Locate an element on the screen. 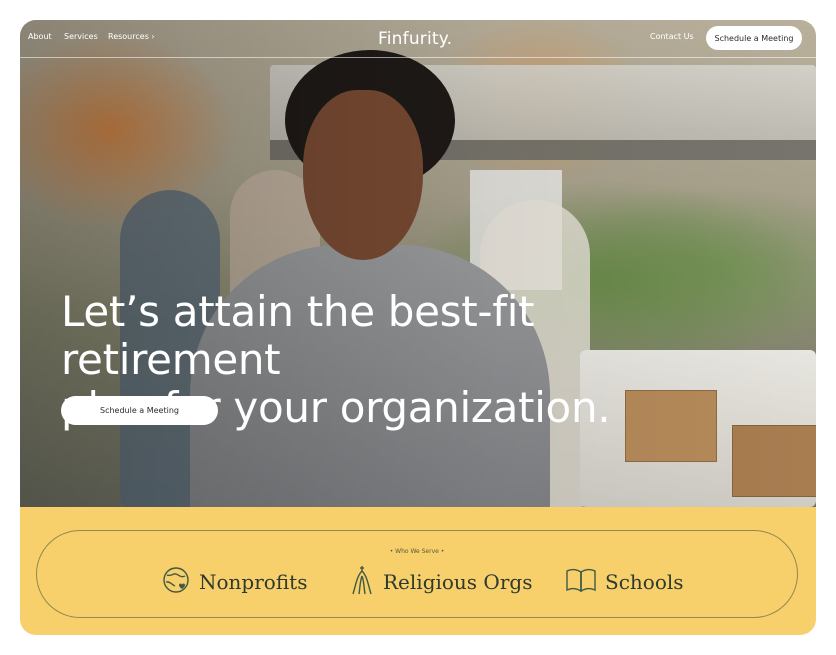 The height and width of the screenshot is (655, 836). serve-item-label: Schools is located at coordinates (644, 582).